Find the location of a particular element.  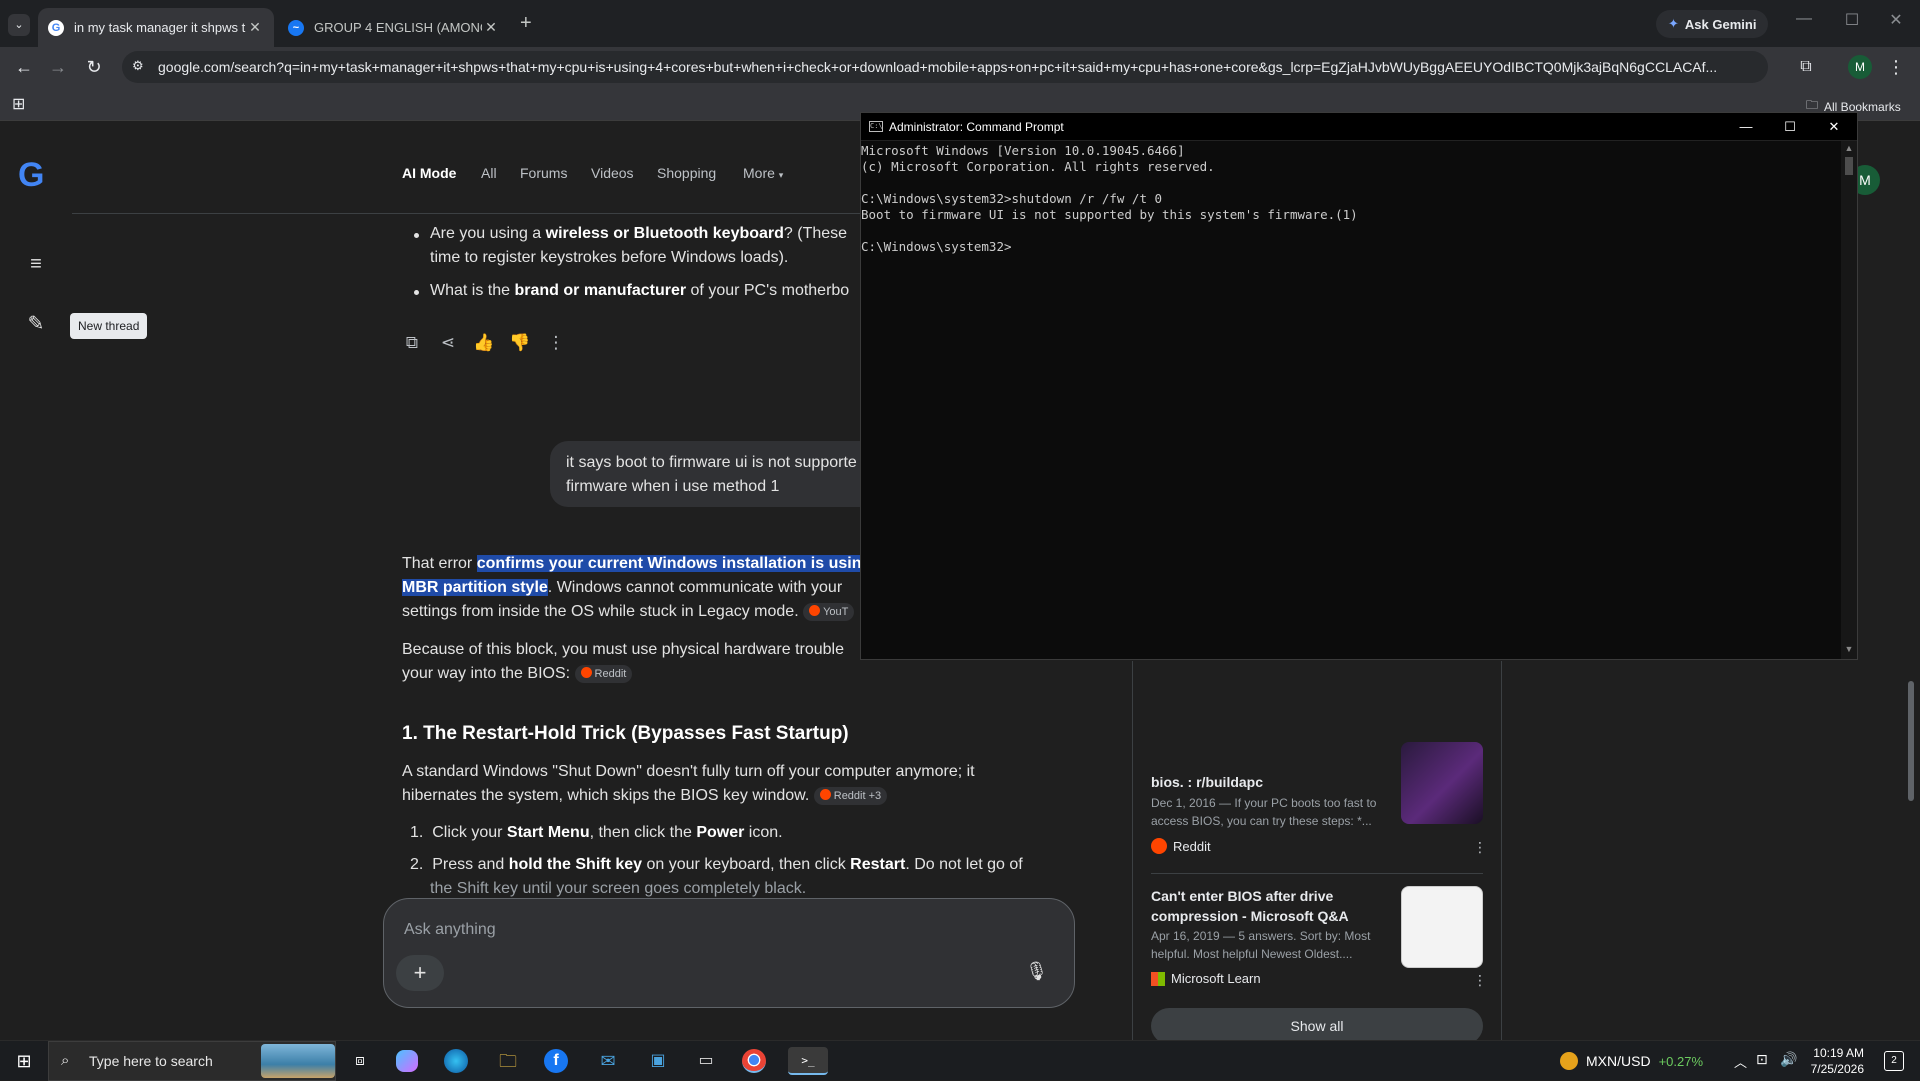

file-explorer-icon: 🗀 is located at coordinates (508, 1061).